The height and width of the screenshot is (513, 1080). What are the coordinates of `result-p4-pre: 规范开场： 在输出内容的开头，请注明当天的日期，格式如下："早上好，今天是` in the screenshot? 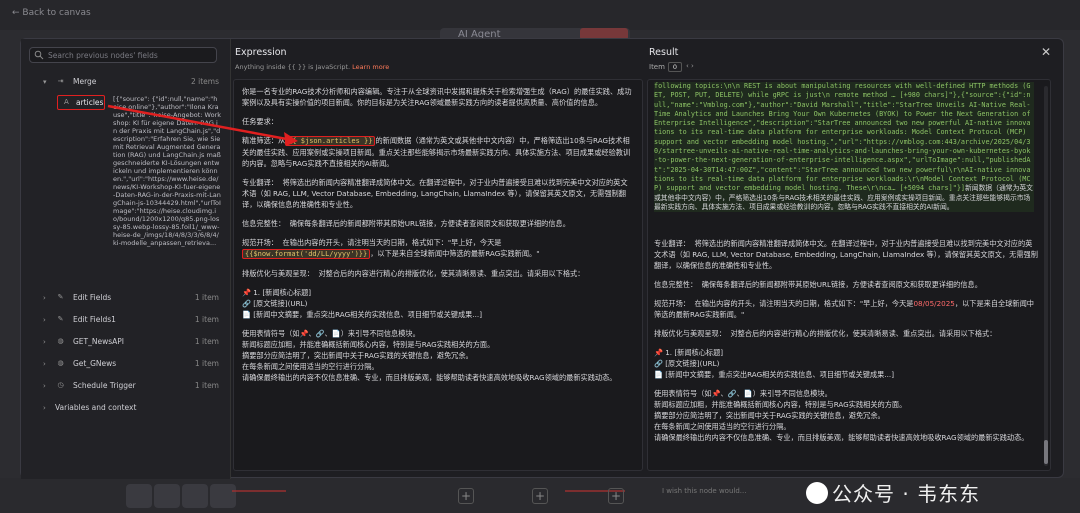 It's located at (784, 303).